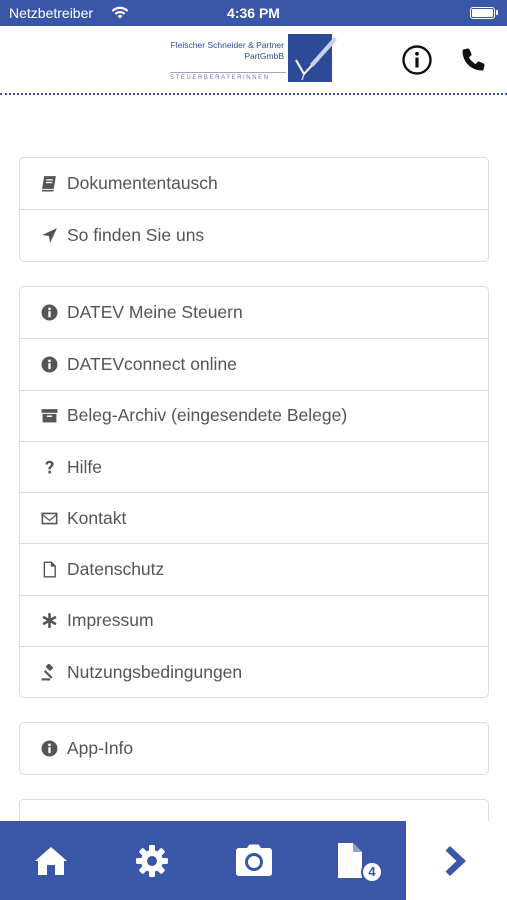 The image size is (507, 900). I want to click on menu-item-label: Kontakt, so click(97, 517).